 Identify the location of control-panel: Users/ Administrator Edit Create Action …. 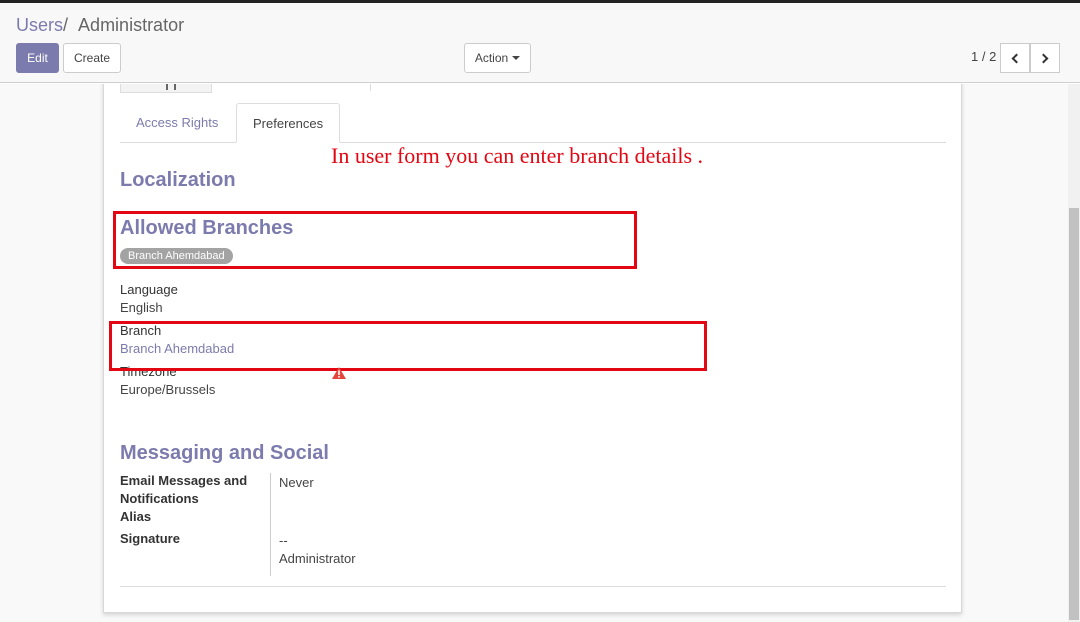
(540, 43).